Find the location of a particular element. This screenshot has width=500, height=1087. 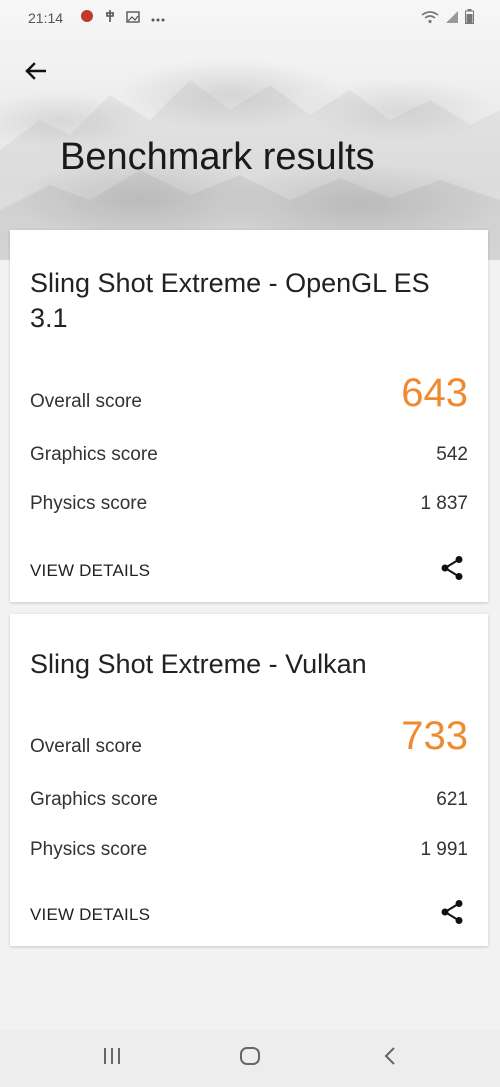

back-arrow-icon is located at coordinates (35, 73).